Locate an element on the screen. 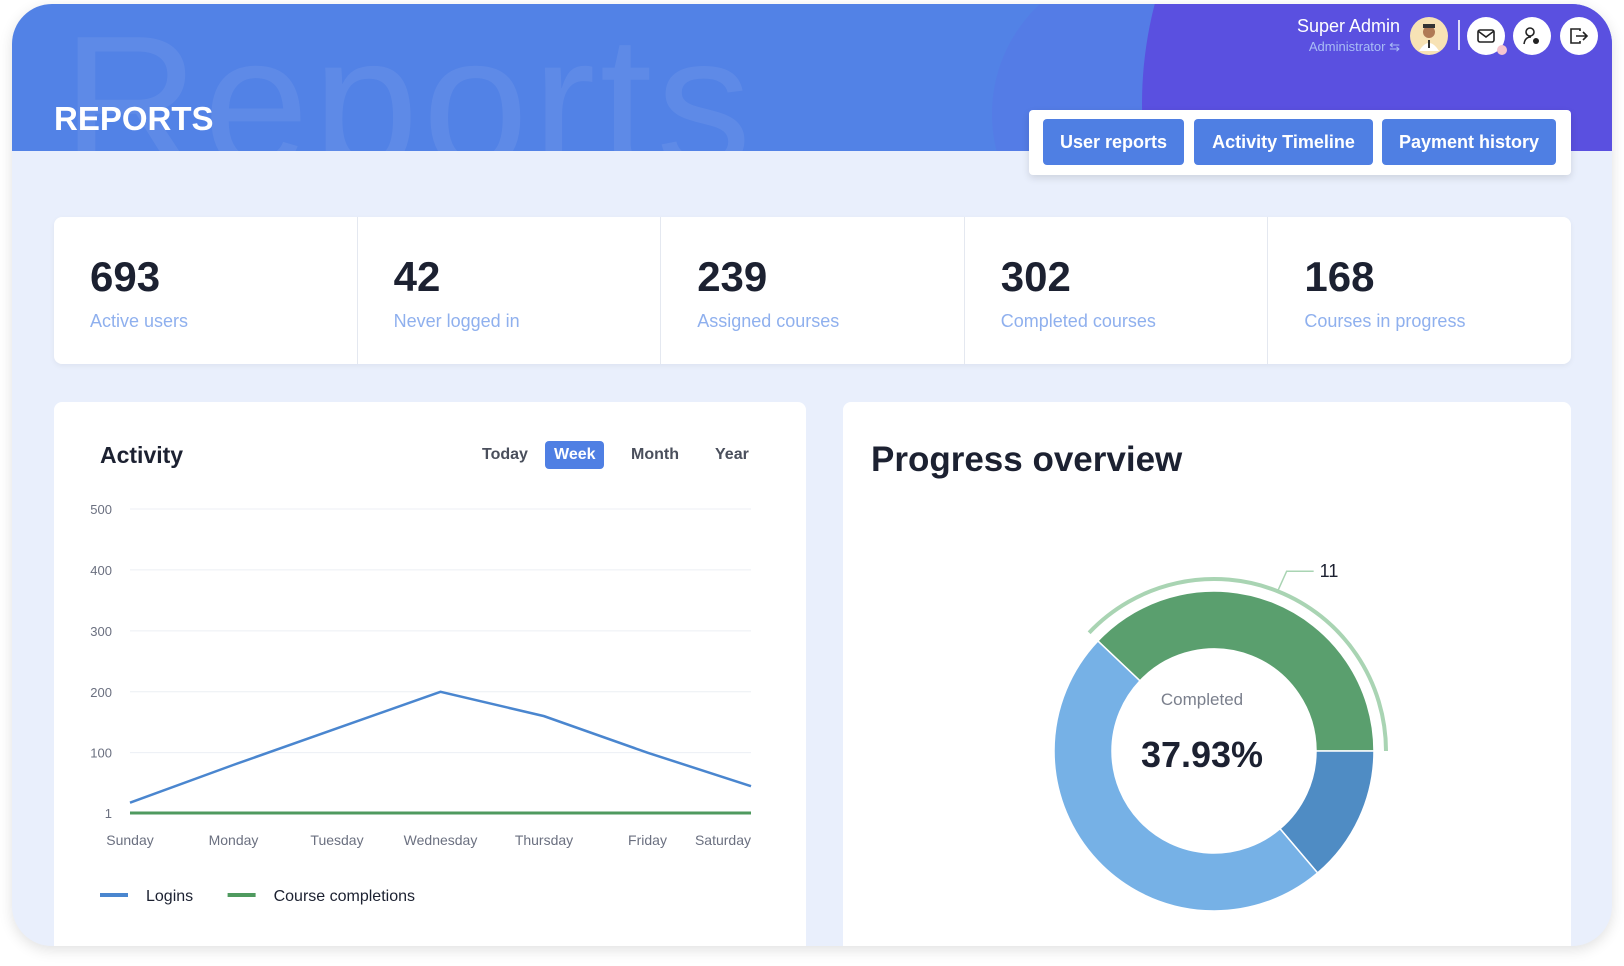  x-tick-label: Wednesday is located at coordinates (441, 840).